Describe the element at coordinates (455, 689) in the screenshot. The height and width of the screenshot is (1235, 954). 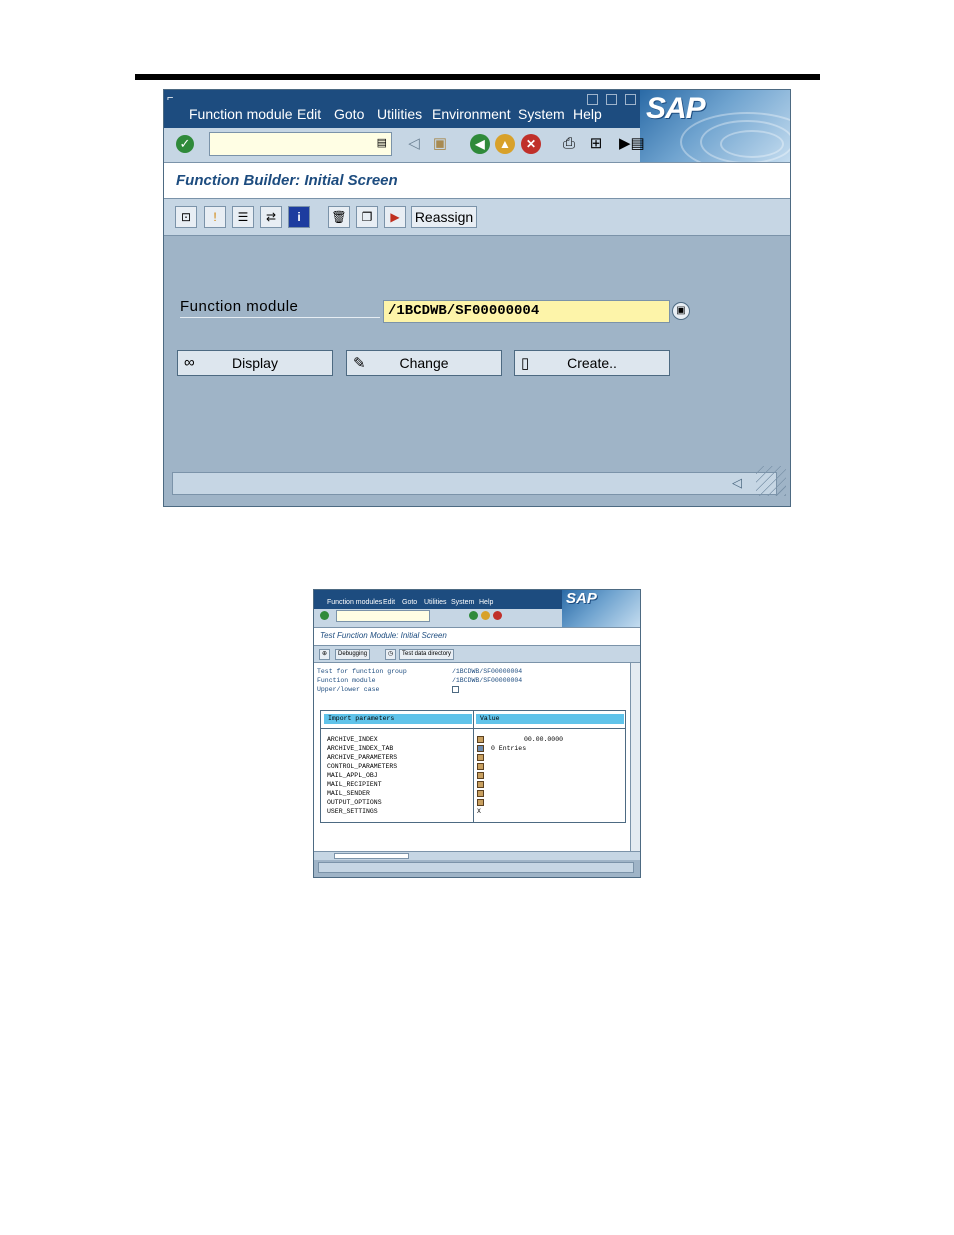
I see `upper-lower-case-checkbox` at that location.